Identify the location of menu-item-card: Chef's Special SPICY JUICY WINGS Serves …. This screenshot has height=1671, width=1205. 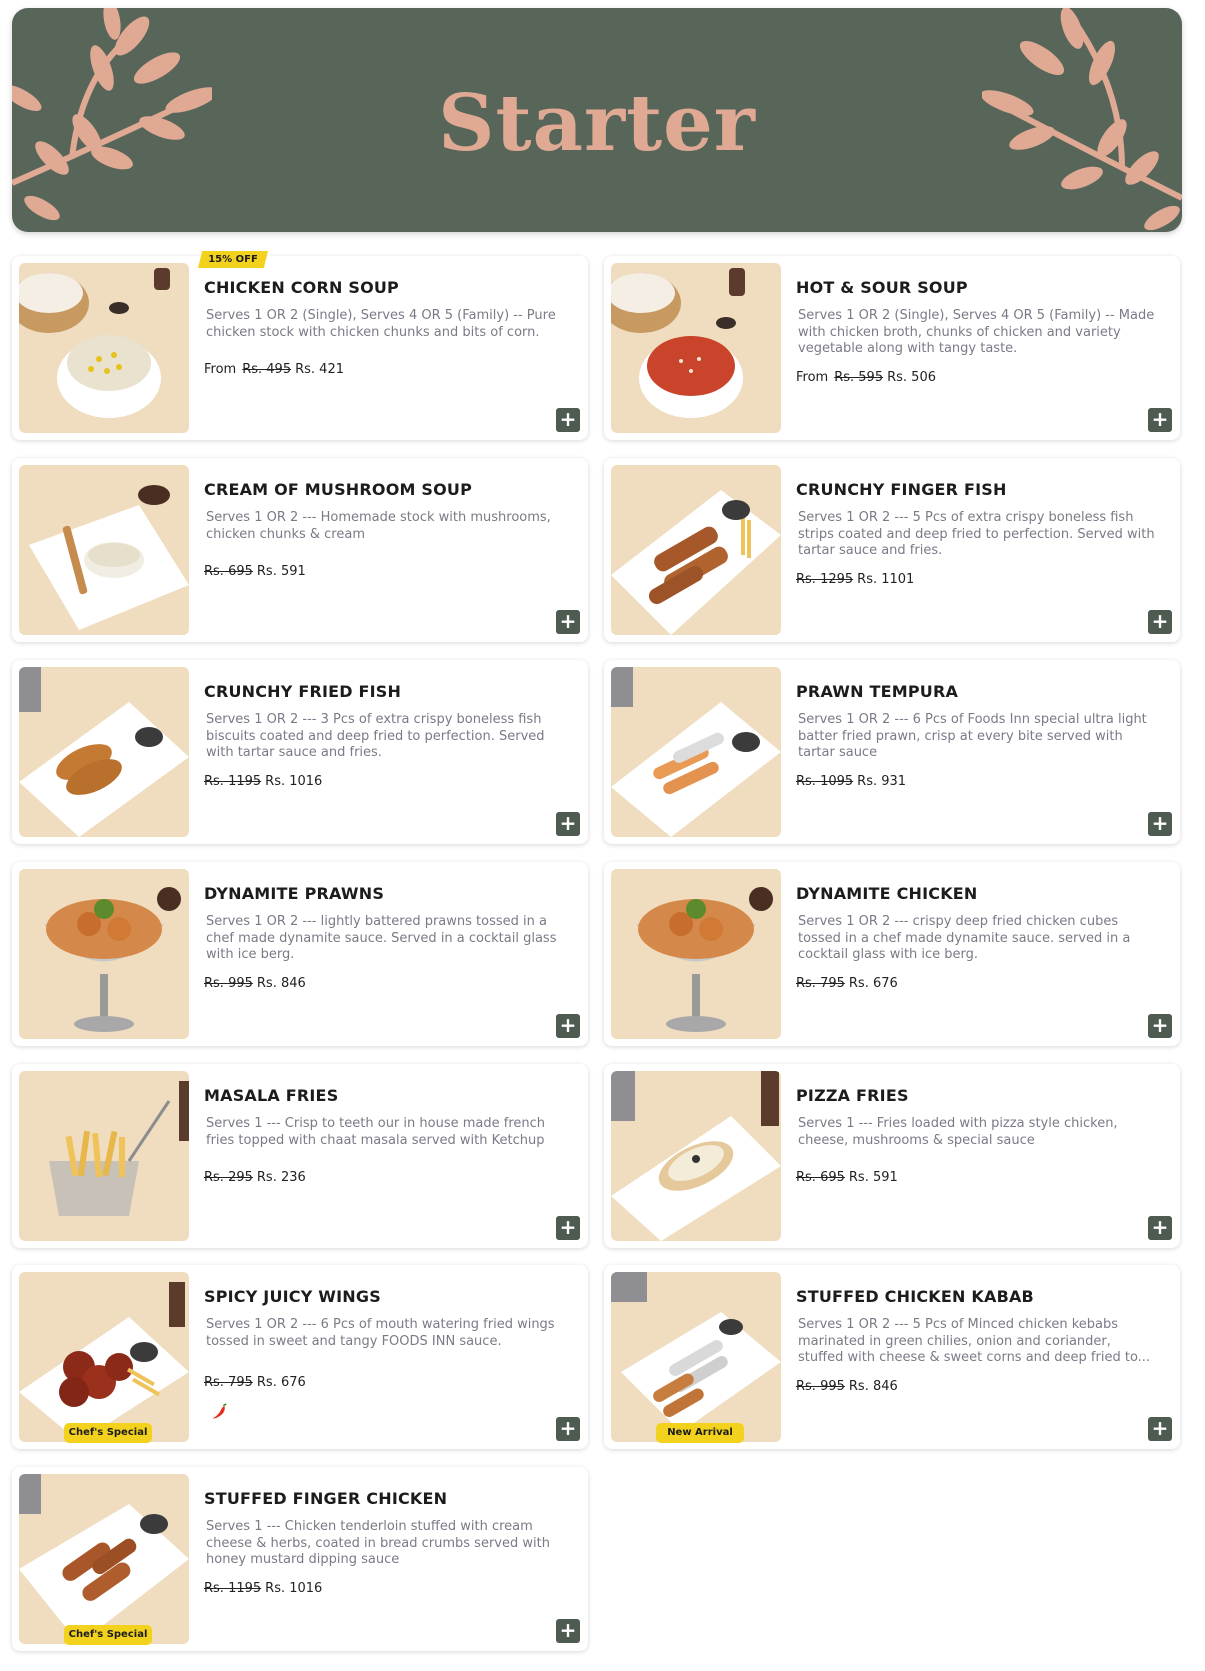
(300, 1357).